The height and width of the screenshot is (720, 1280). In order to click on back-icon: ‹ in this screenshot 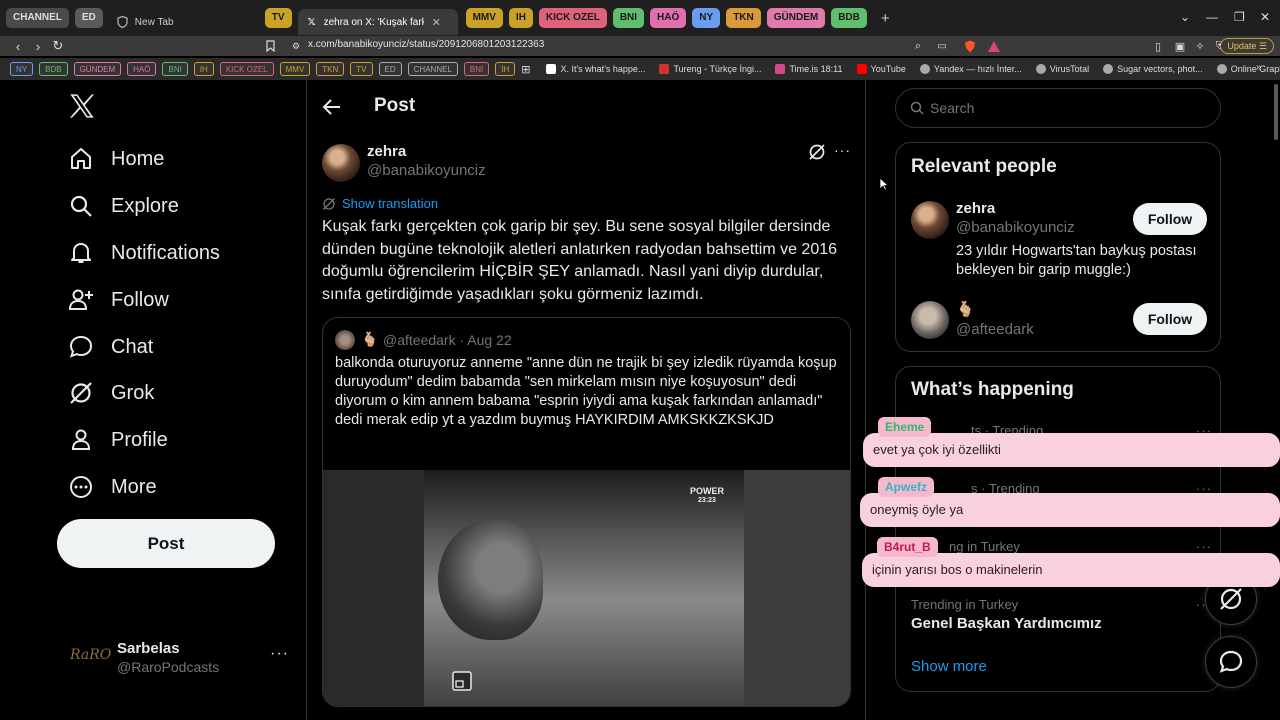, I will do `click(18, 46)`.